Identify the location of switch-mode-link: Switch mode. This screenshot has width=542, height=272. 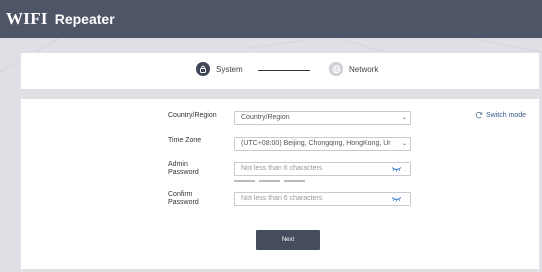
(500, 115).